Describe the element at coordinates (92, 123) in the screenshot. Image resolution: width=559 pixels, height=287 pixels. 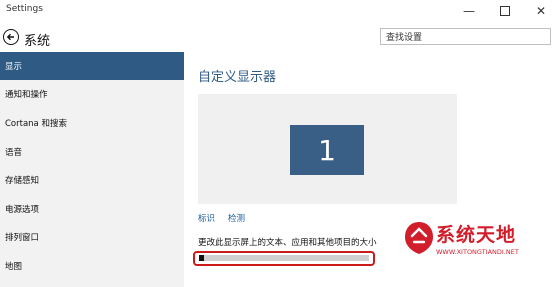
I see `sidebar-item-cortana: Cortana 和搜索` at that location.